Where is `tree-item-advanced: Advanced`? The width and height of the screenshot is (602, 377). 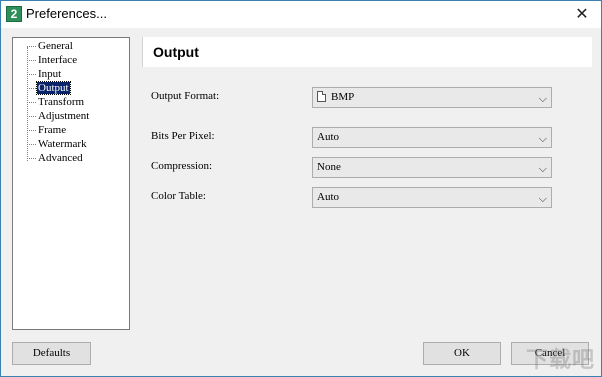 tree-item-advanced: Advanced is located at coordinates (55, 159).